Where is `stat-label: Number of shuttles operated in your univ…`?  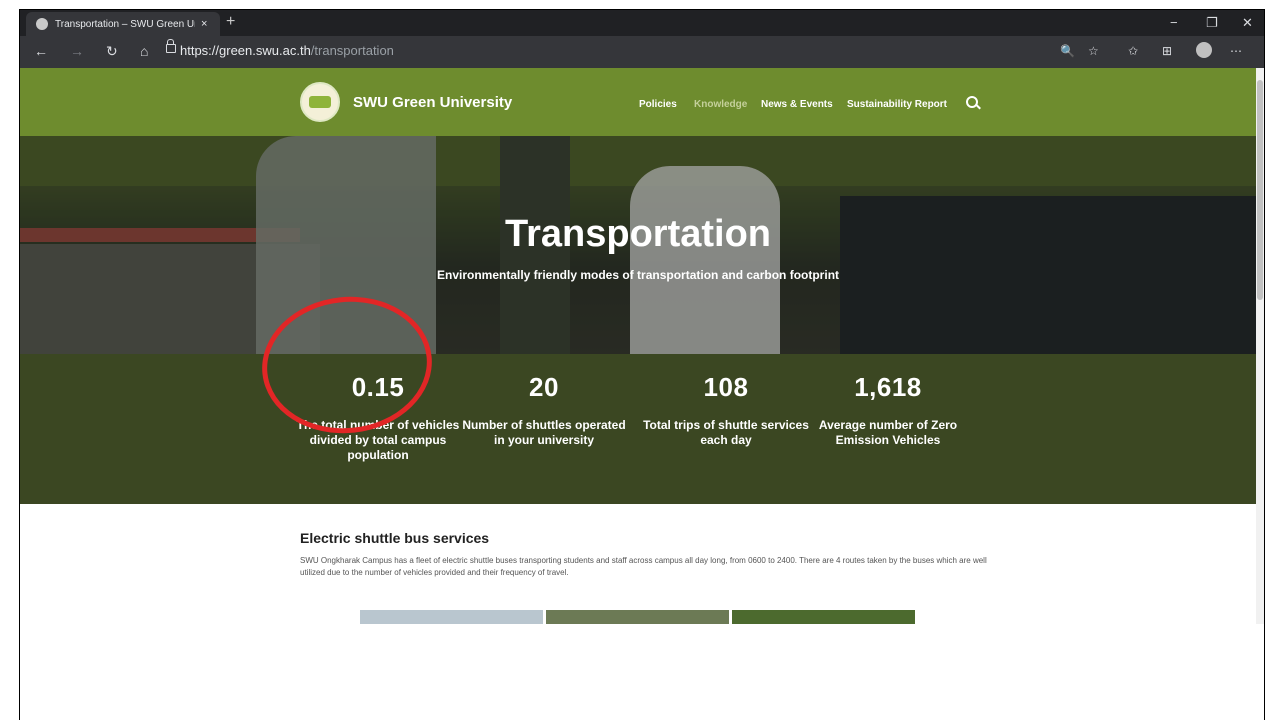
stat-label: Number of shuttles operated in your univ… is located at coordinates (544, 432).